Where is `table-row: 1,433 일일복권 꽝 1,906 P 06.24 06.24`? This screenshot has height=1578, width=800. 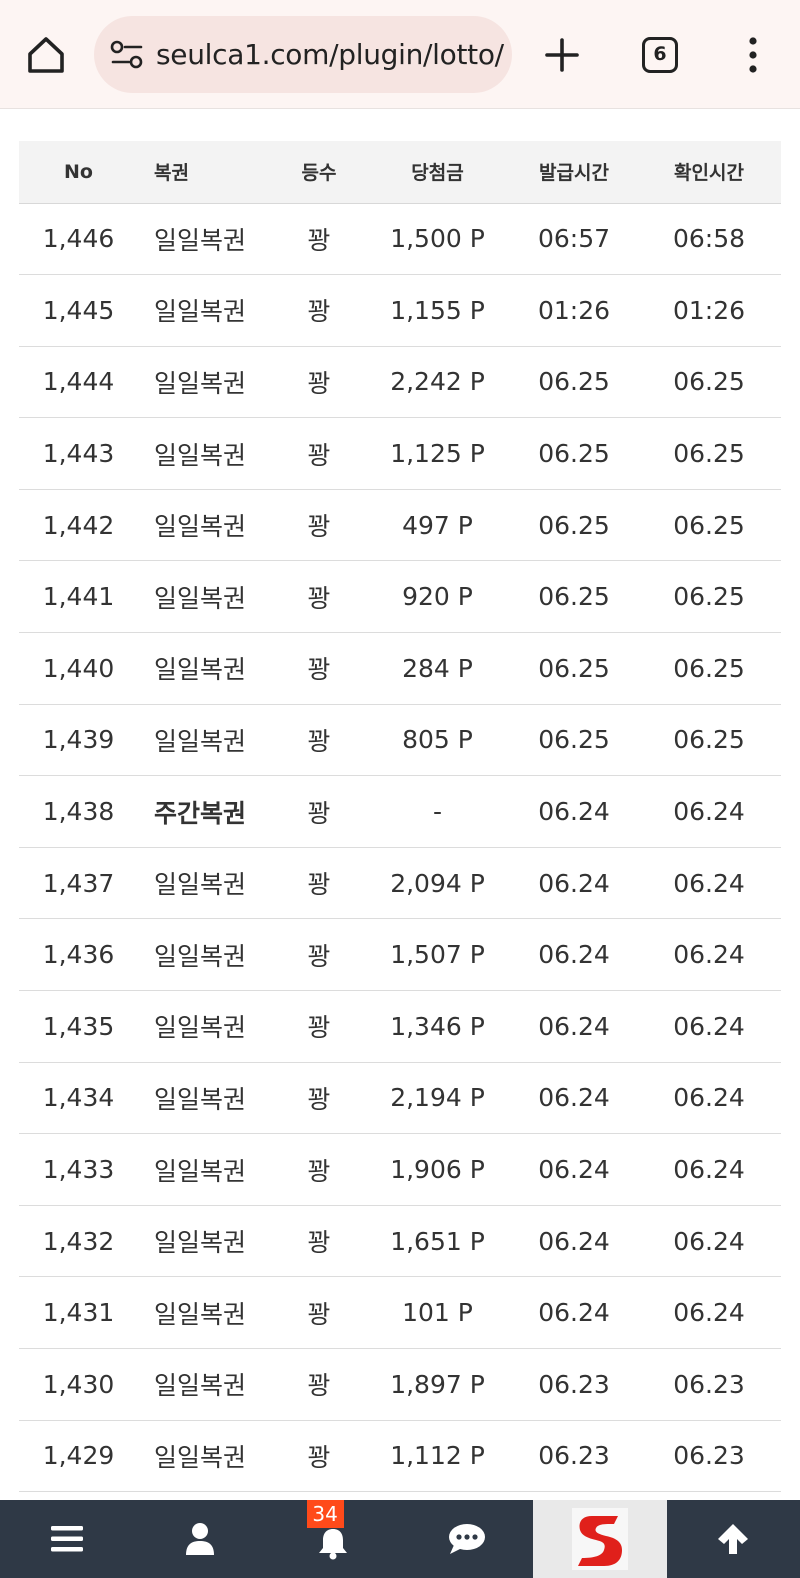
table-row: 1,433 일일복권 꽝 1,906 P 06.24 06.24 is located at coordinates (400, 1170).